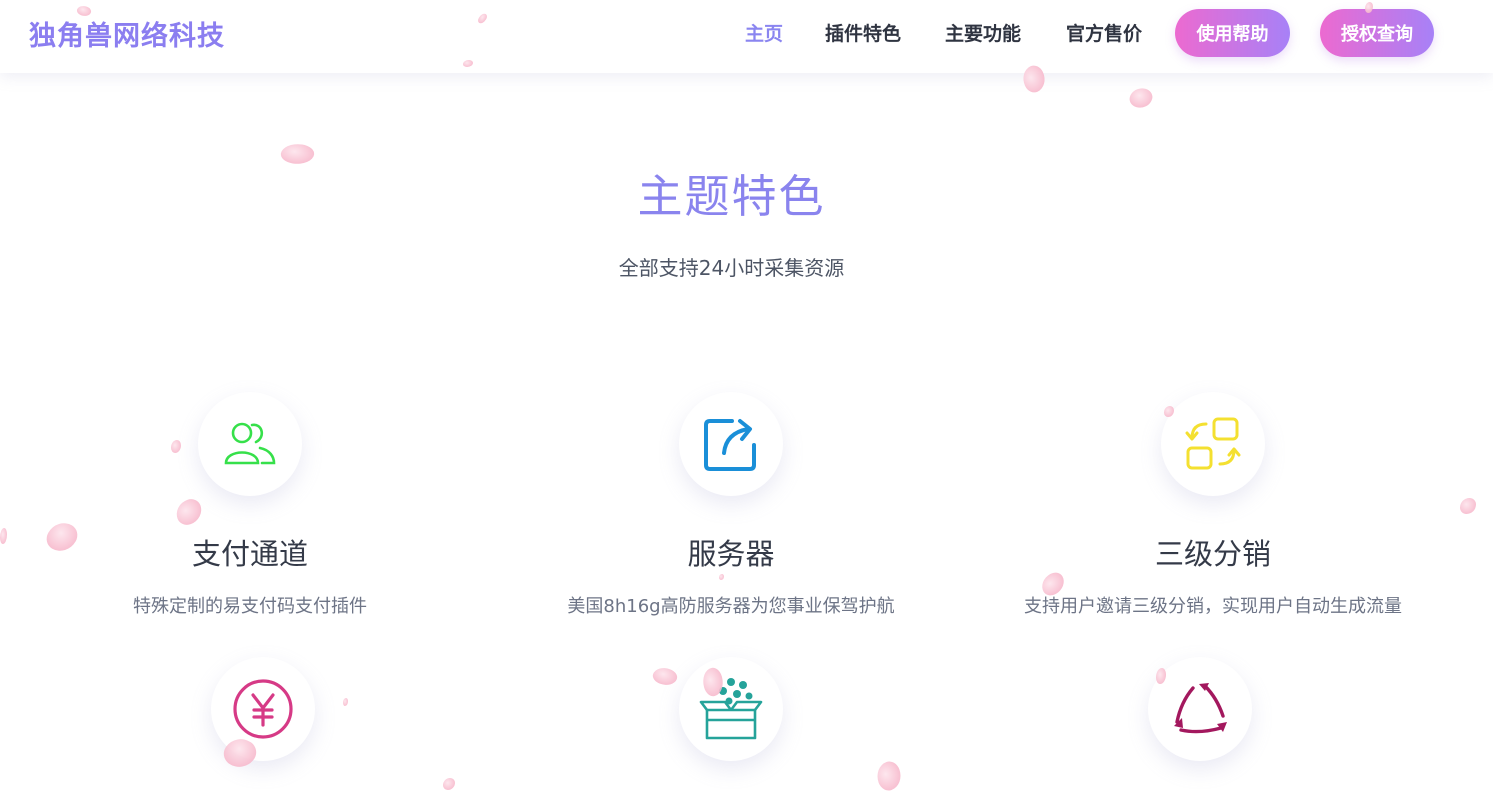 The height and width of the screenshot is (793, 1493). Describe the element at coordinates (731, 196) in the screenshot. I see `section-title: 主题特色` at that location.